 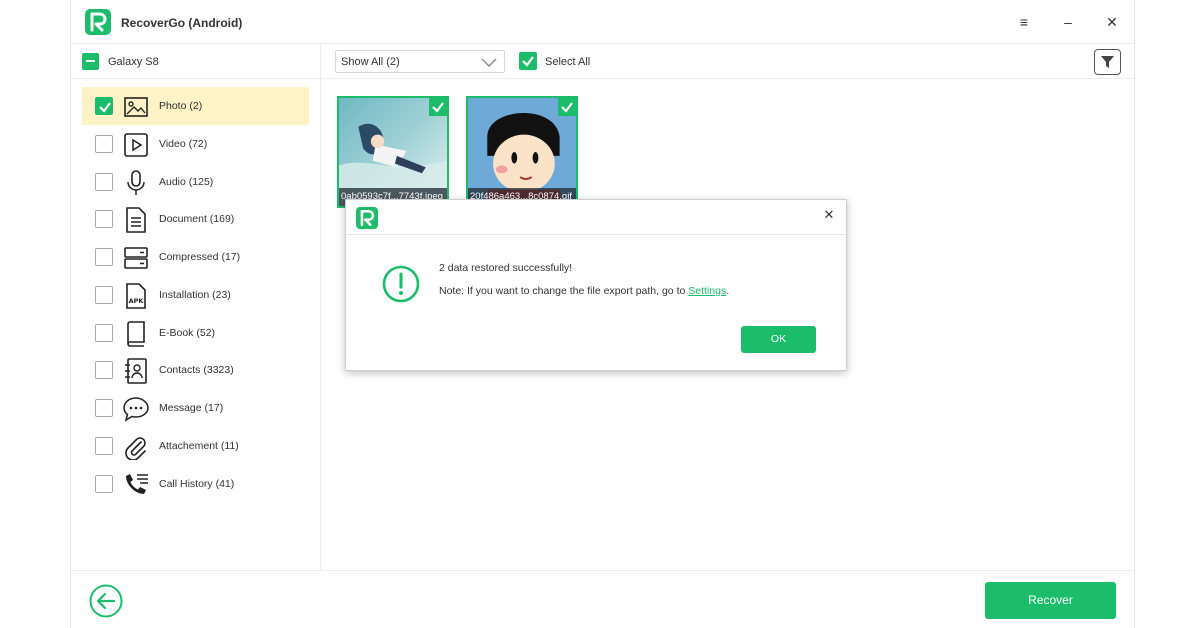 What do you see at coordinates (136, 182) in the screenshot?
I see `microphone-icon` at bounding box center [136, 182].